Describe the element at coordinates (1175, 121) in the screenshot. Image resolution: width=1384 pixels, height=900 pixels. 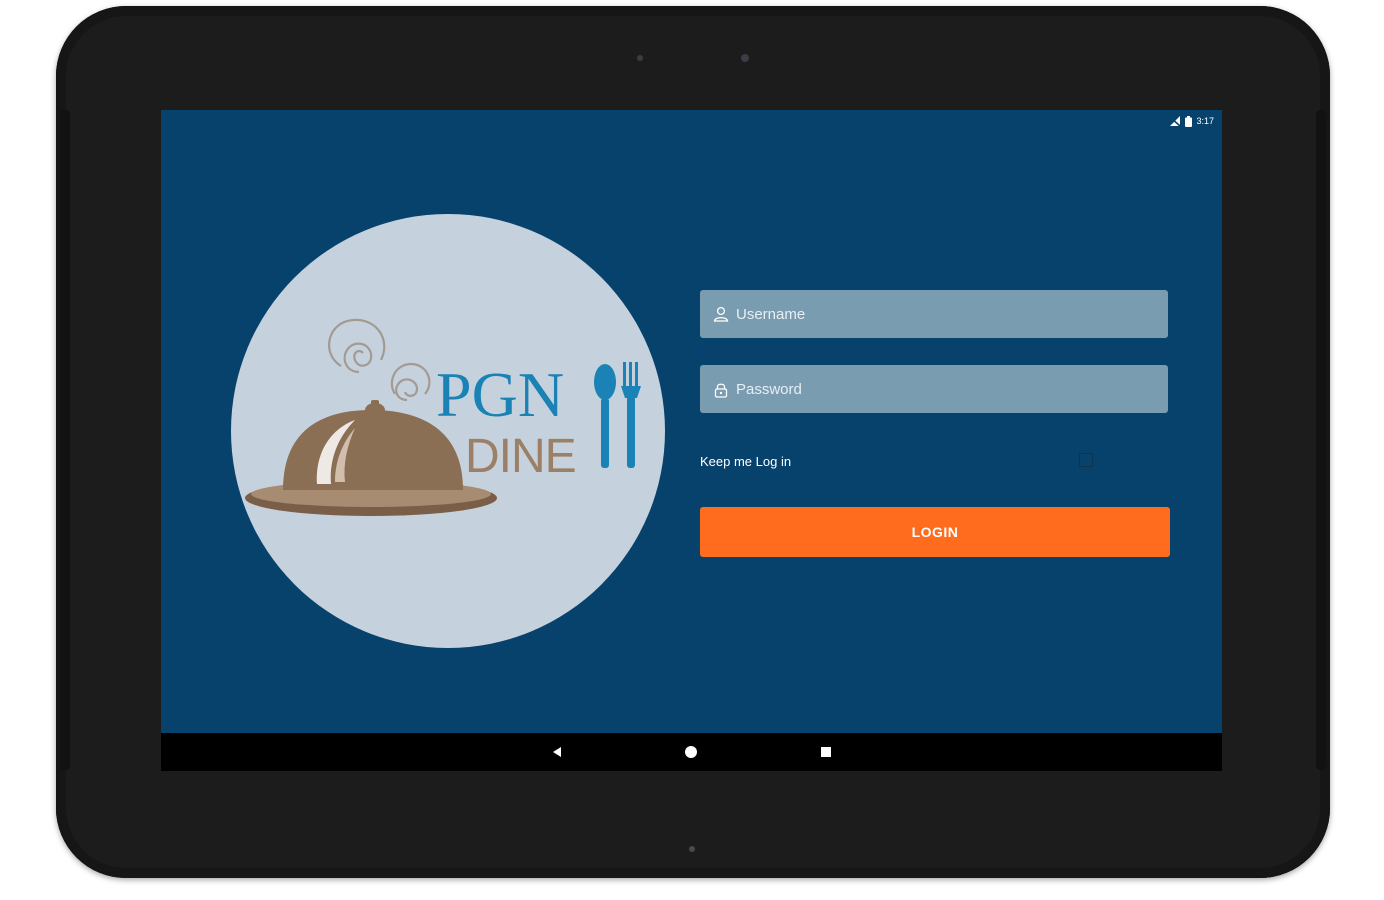
I see `signal-off-icon` at that location.